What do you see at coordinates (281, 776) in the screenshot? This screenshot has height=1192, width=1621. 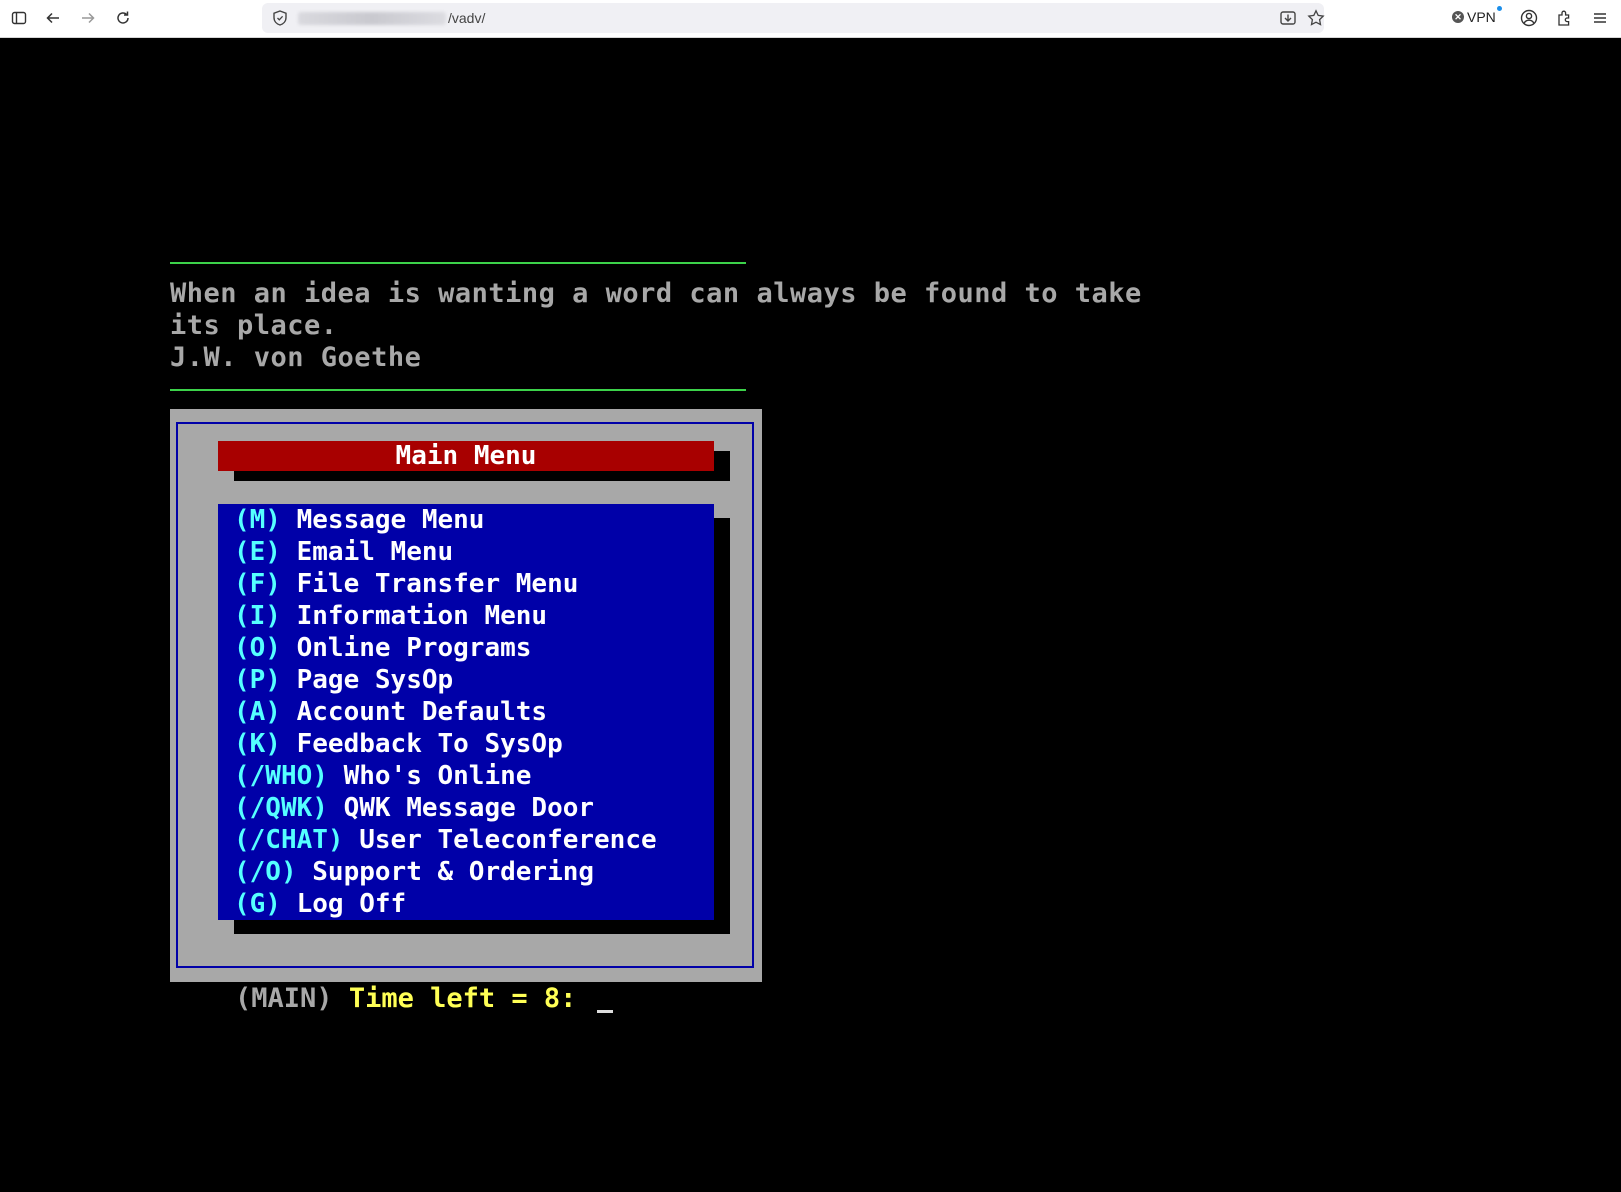 I see `menu-item-key: (/WHO)` at bounding box center [281, 776].